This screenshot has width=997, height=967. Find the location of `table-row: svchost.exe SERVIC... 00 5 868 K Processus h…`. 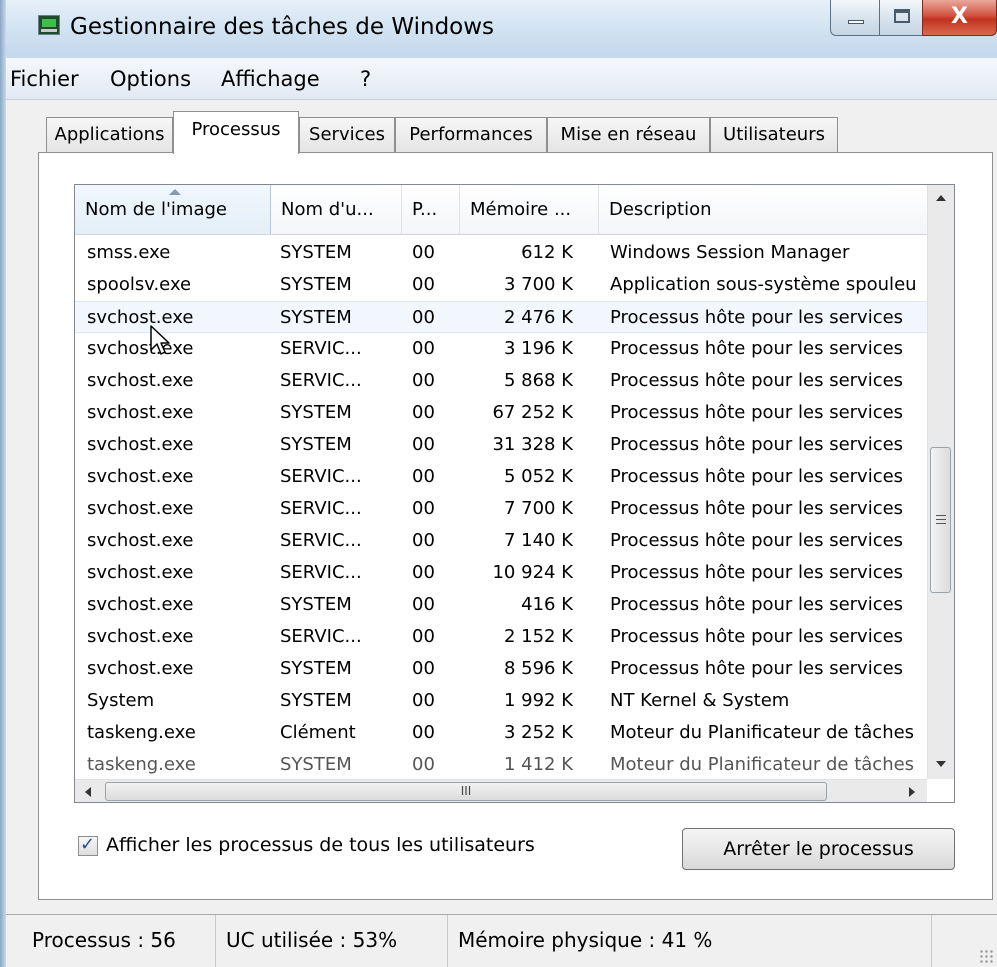

table-row: svchost.exe SERVIC... 00 5 868 K Processus h… is located at coordinates (501, 381).